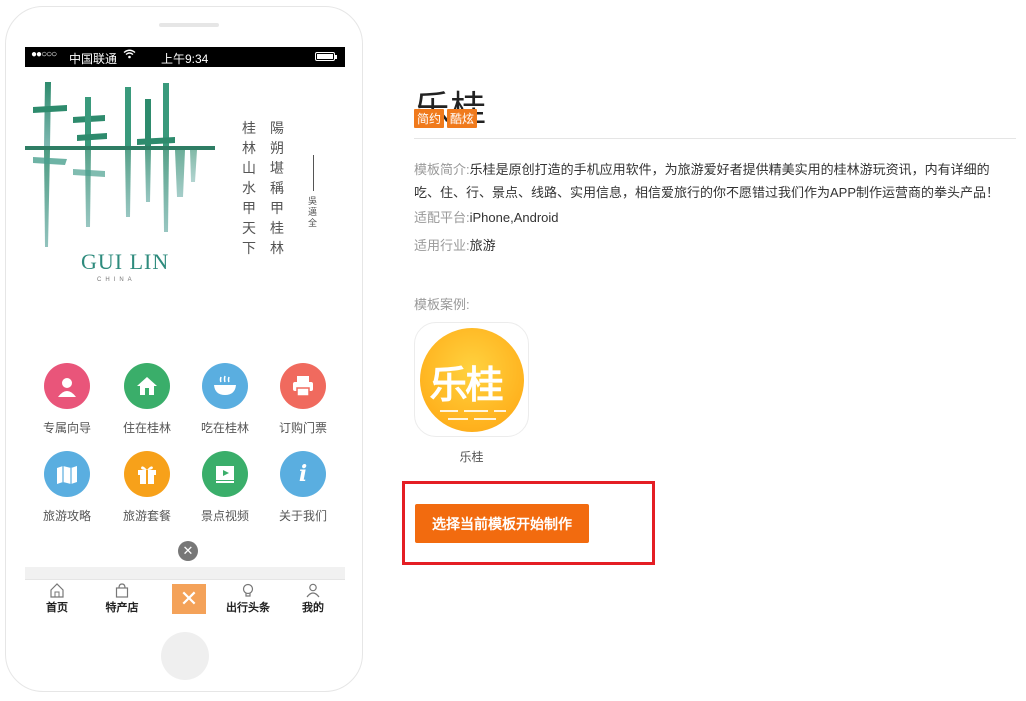 The height and width of the screenshot is (701, 1026). I want to click on menu-item-label: 景点视频, so click(224, 516).